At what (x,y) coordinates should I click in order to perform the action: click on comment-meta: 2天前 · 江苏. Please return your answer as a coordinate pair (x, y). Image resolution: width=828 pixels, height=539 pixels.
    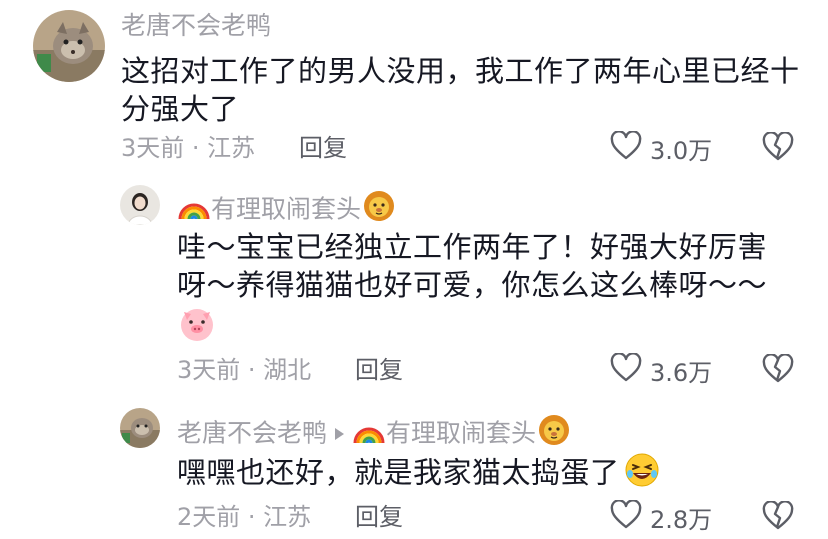
    Looking at the image, I should click on (244, 517).